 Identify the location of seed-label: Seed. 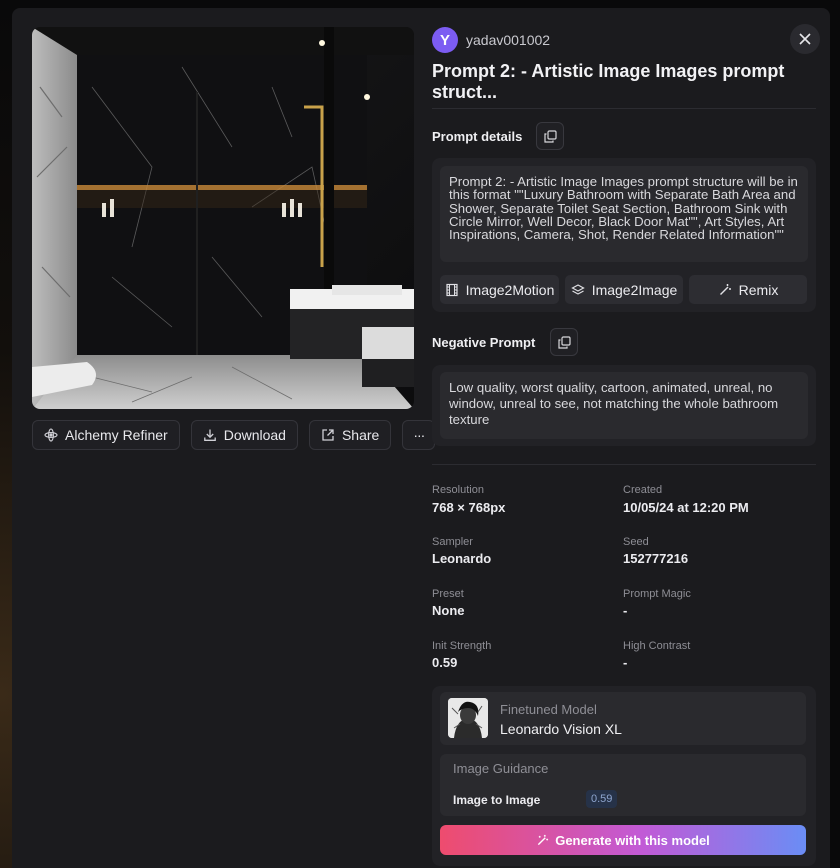
(636, 542).